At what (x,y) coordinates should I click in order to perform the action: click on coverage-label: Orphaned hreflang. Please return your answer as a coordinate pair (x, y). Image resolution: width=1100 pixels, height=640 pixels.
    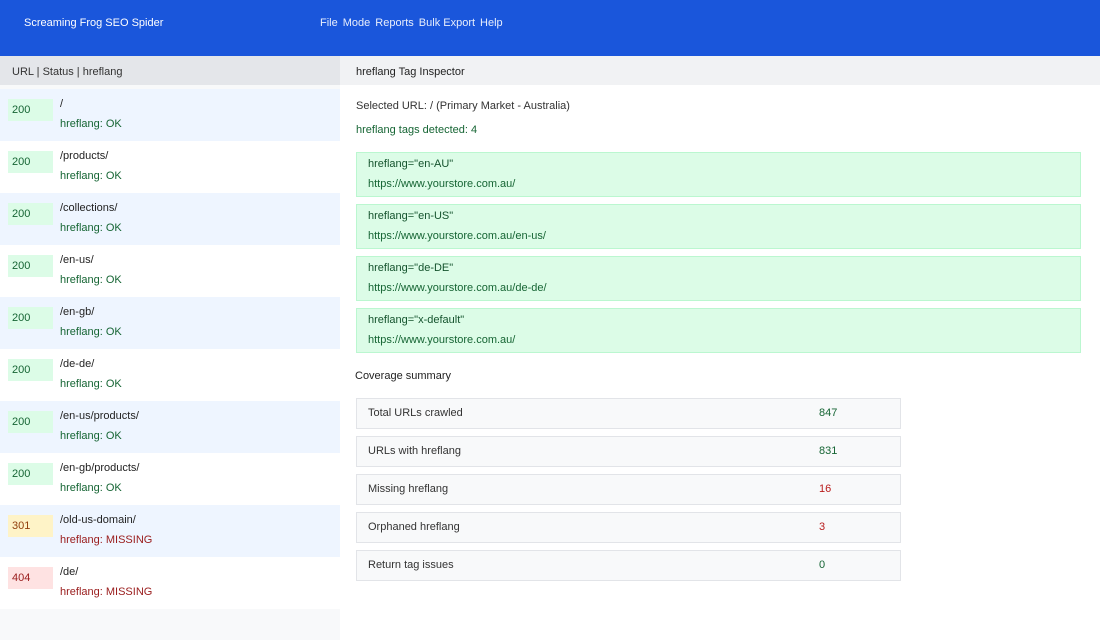
    Looking at the image, I should click on (414, 527).